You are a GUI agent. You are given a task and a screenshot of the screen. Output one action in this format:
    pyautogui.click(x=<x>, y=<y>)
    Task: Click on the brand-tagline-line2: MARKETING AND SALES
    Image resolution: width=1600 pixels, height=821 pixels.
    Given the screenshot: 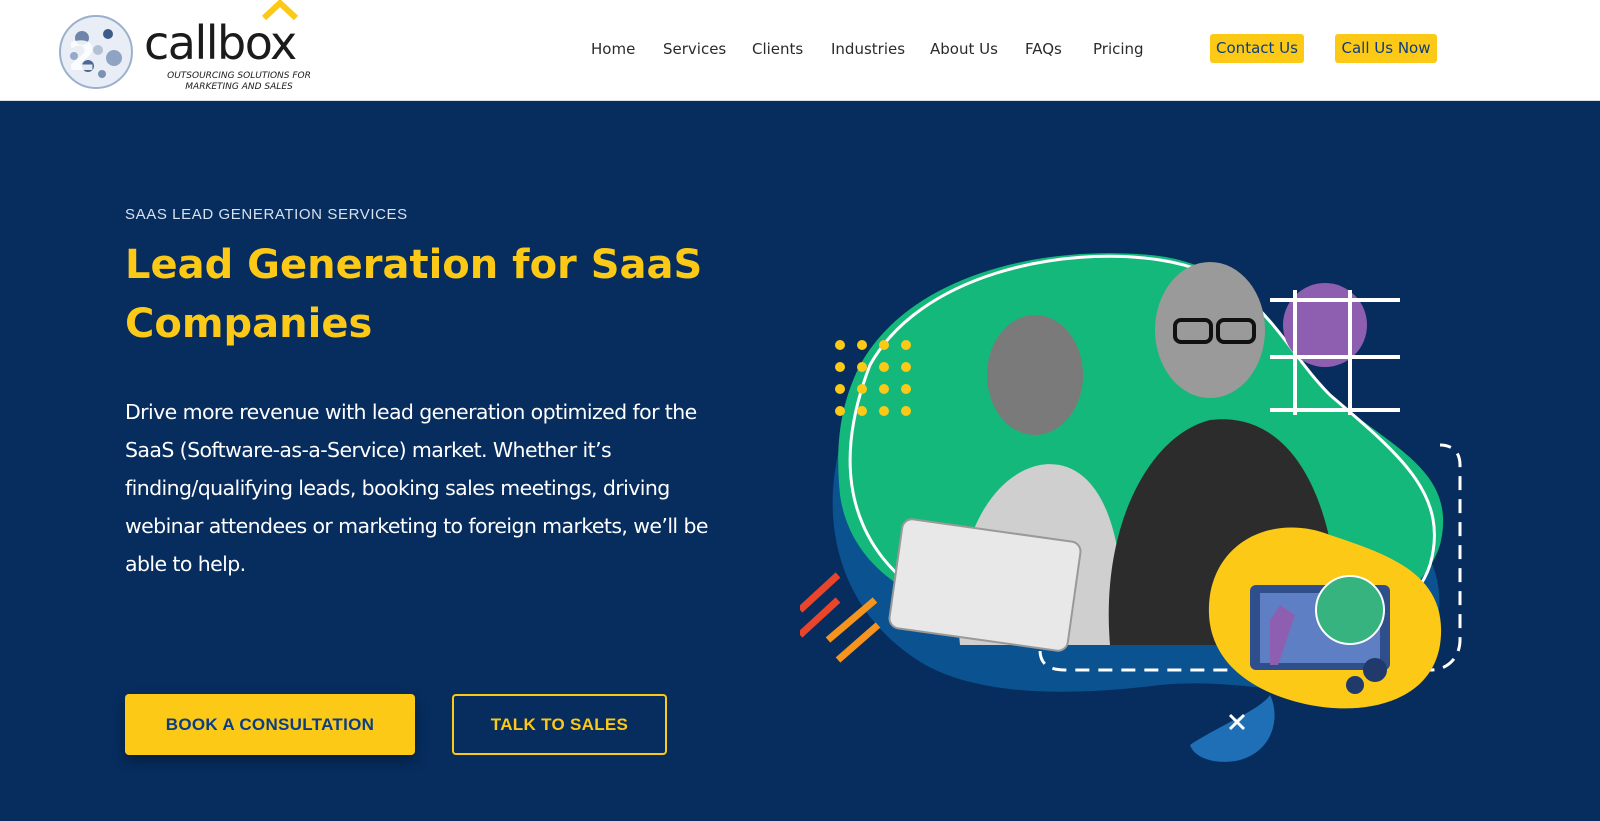 What is the action you would take?
    pyautogui.click(x=239, y=87)
    